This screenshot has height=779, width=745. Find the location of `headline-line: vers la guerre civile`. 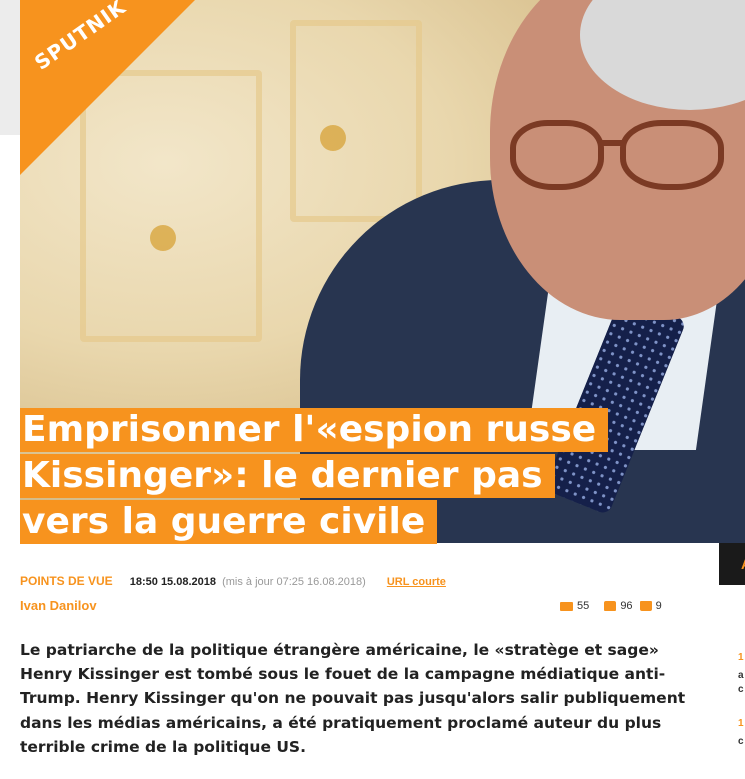

headline-line: vers la guerre civile is located at coordinates (229, 522).